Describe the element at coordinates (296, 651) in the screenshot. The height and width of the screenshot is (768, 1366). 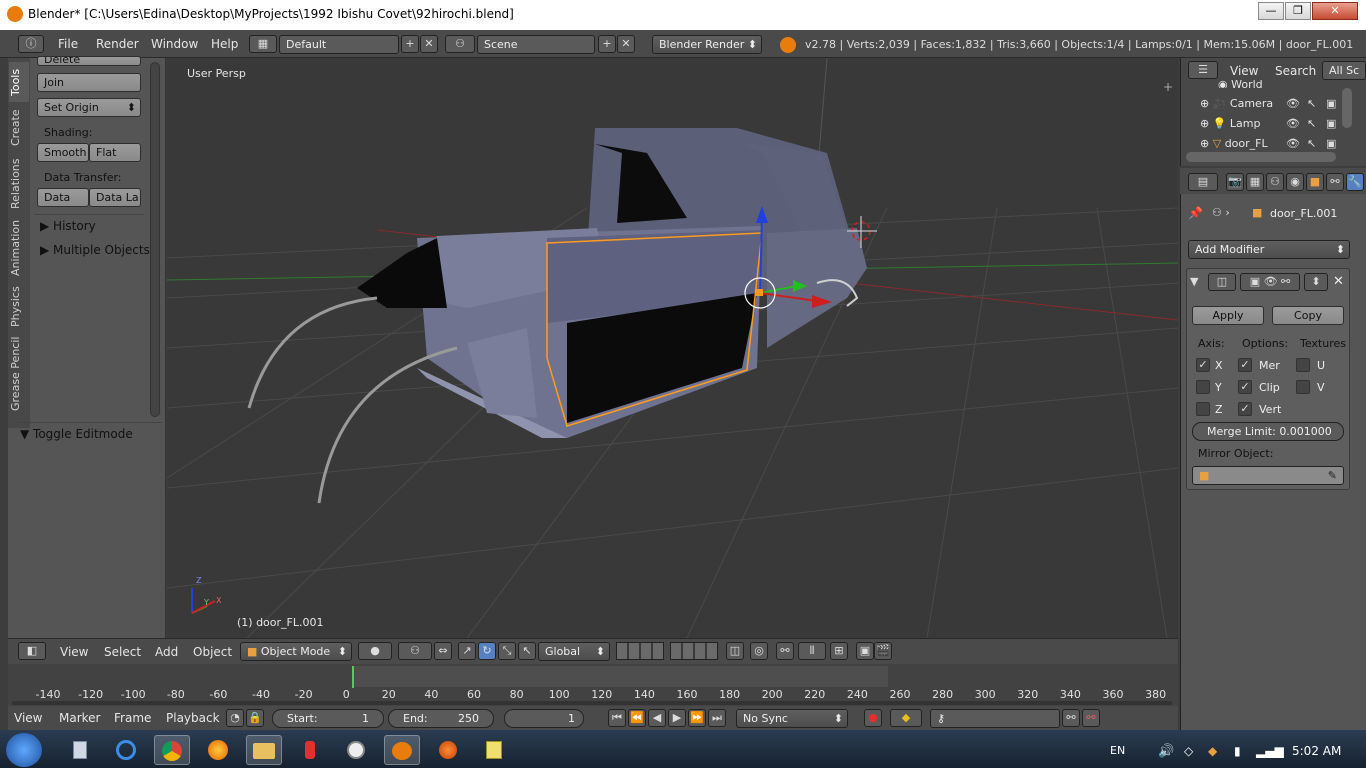
I see `mode-dropdown: ■ Object Mode ⬍` at that location.